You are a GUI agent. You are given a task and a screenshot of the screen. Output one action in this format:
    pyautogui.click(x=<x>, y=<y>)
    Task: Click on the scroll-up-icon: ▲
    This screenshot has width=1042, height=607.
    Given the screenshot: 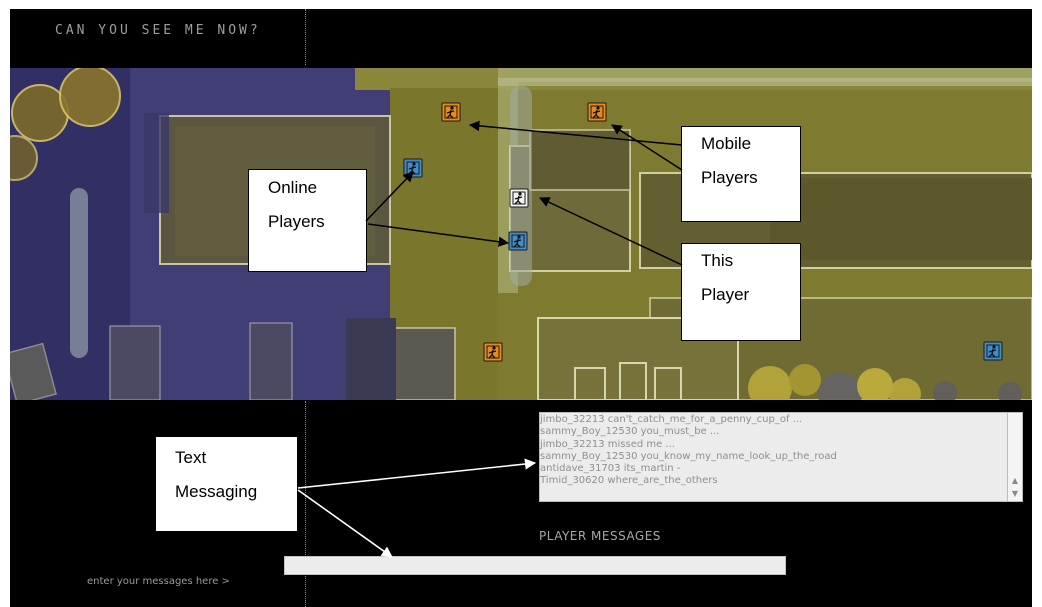 What is the action you would take?
    pyautogui.click(x=1015, y=481)
    